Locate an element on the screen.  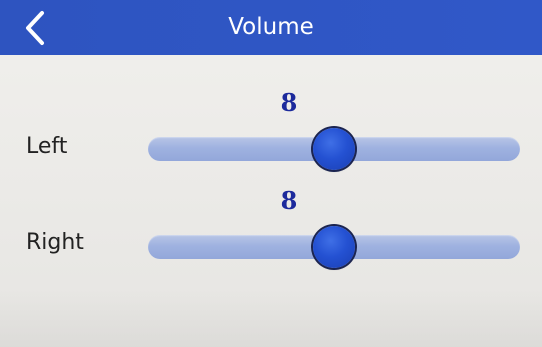
left-channel-label: Left is located at coordinates (47, 146).